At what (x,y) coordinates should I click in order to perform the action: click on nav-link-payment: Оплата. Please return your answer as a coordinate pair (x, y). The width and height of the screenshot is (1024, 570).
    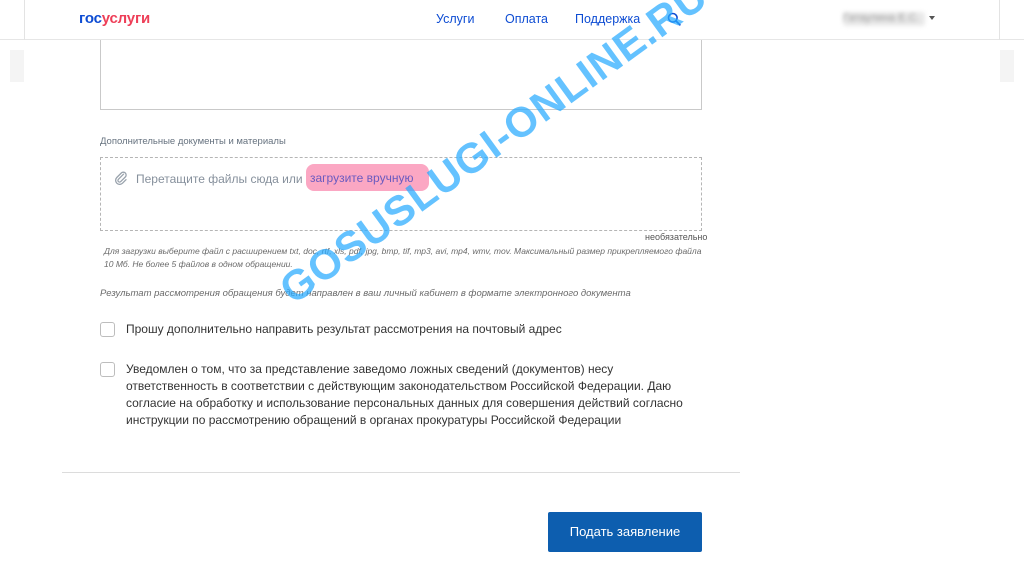
    Looking at the image, I should click on (526, 19).